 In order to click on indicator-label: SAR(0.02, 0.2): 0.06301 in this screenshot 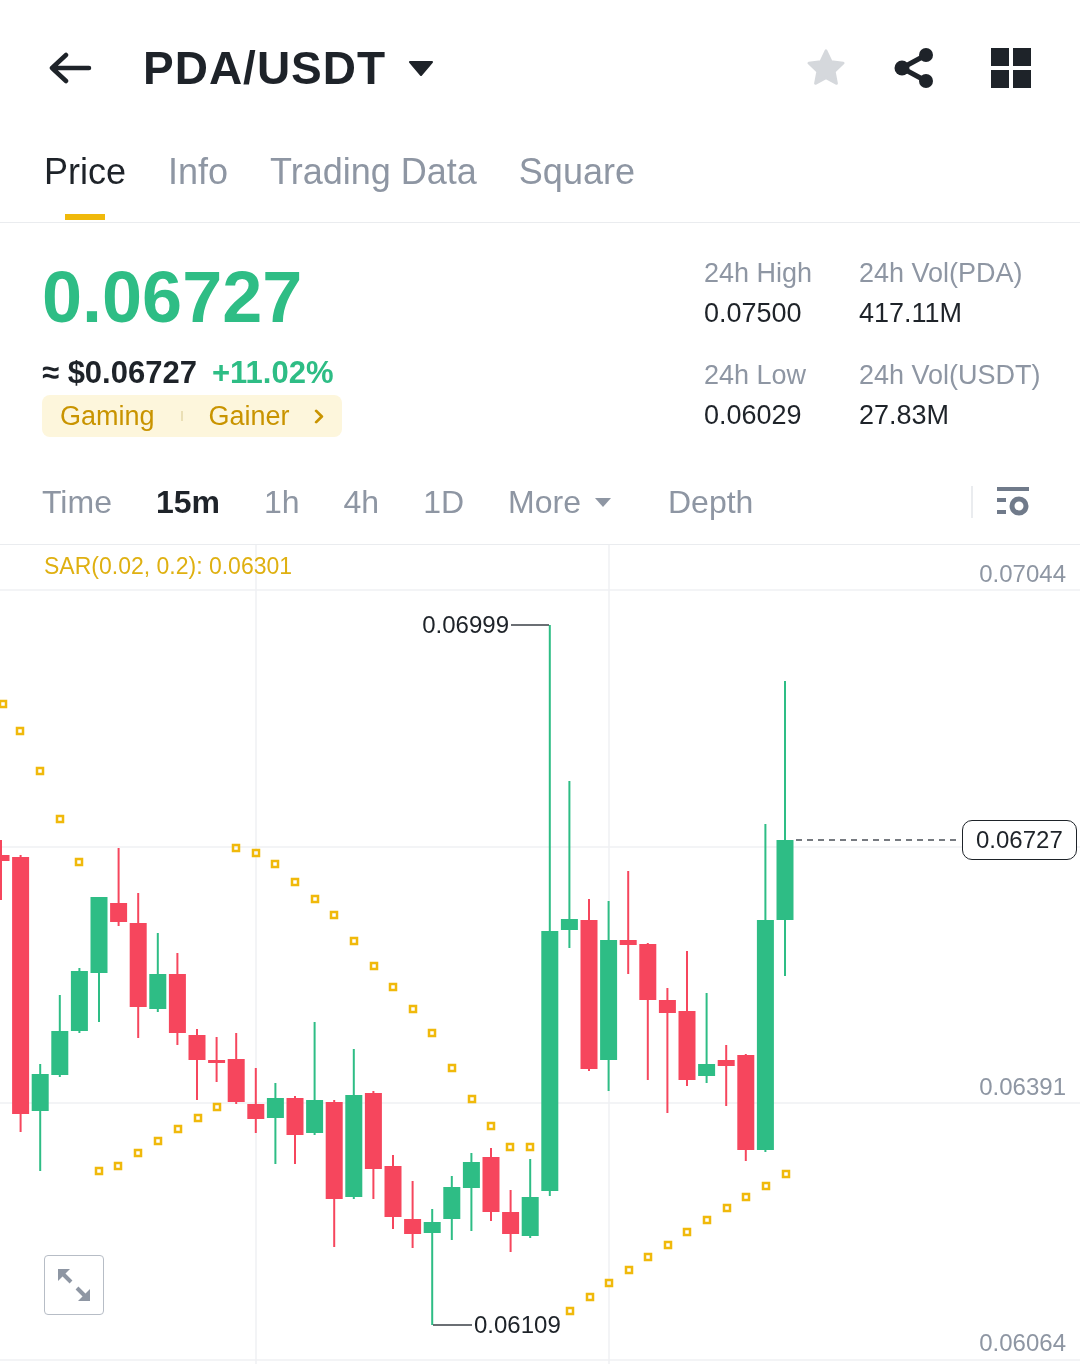, I will do `click(168, 566)`.